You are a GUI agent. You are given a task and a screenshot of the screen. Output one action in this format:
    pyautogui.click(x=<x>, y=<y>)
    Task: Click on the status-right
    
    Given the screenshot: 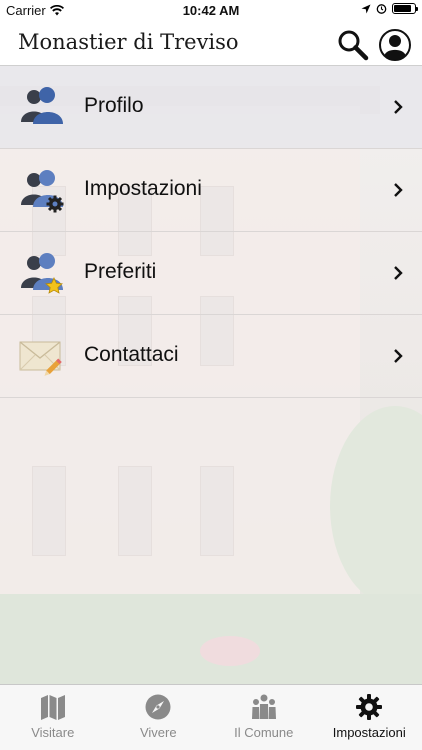 What is the action you would take?
    pyautogui.click(x=389, y=8)
    